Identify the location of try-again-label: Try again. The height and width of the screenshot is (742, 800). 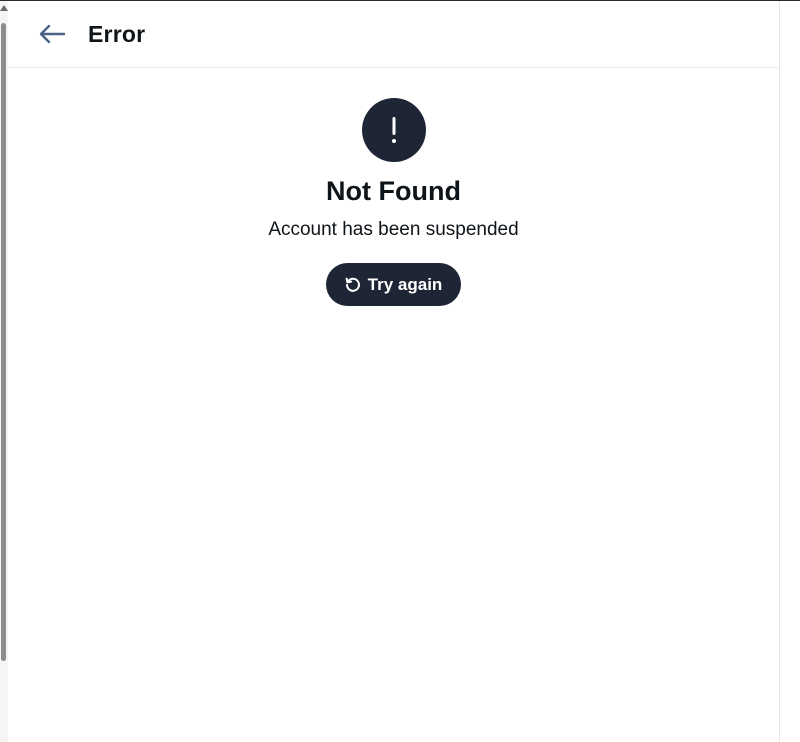
(405, 284).